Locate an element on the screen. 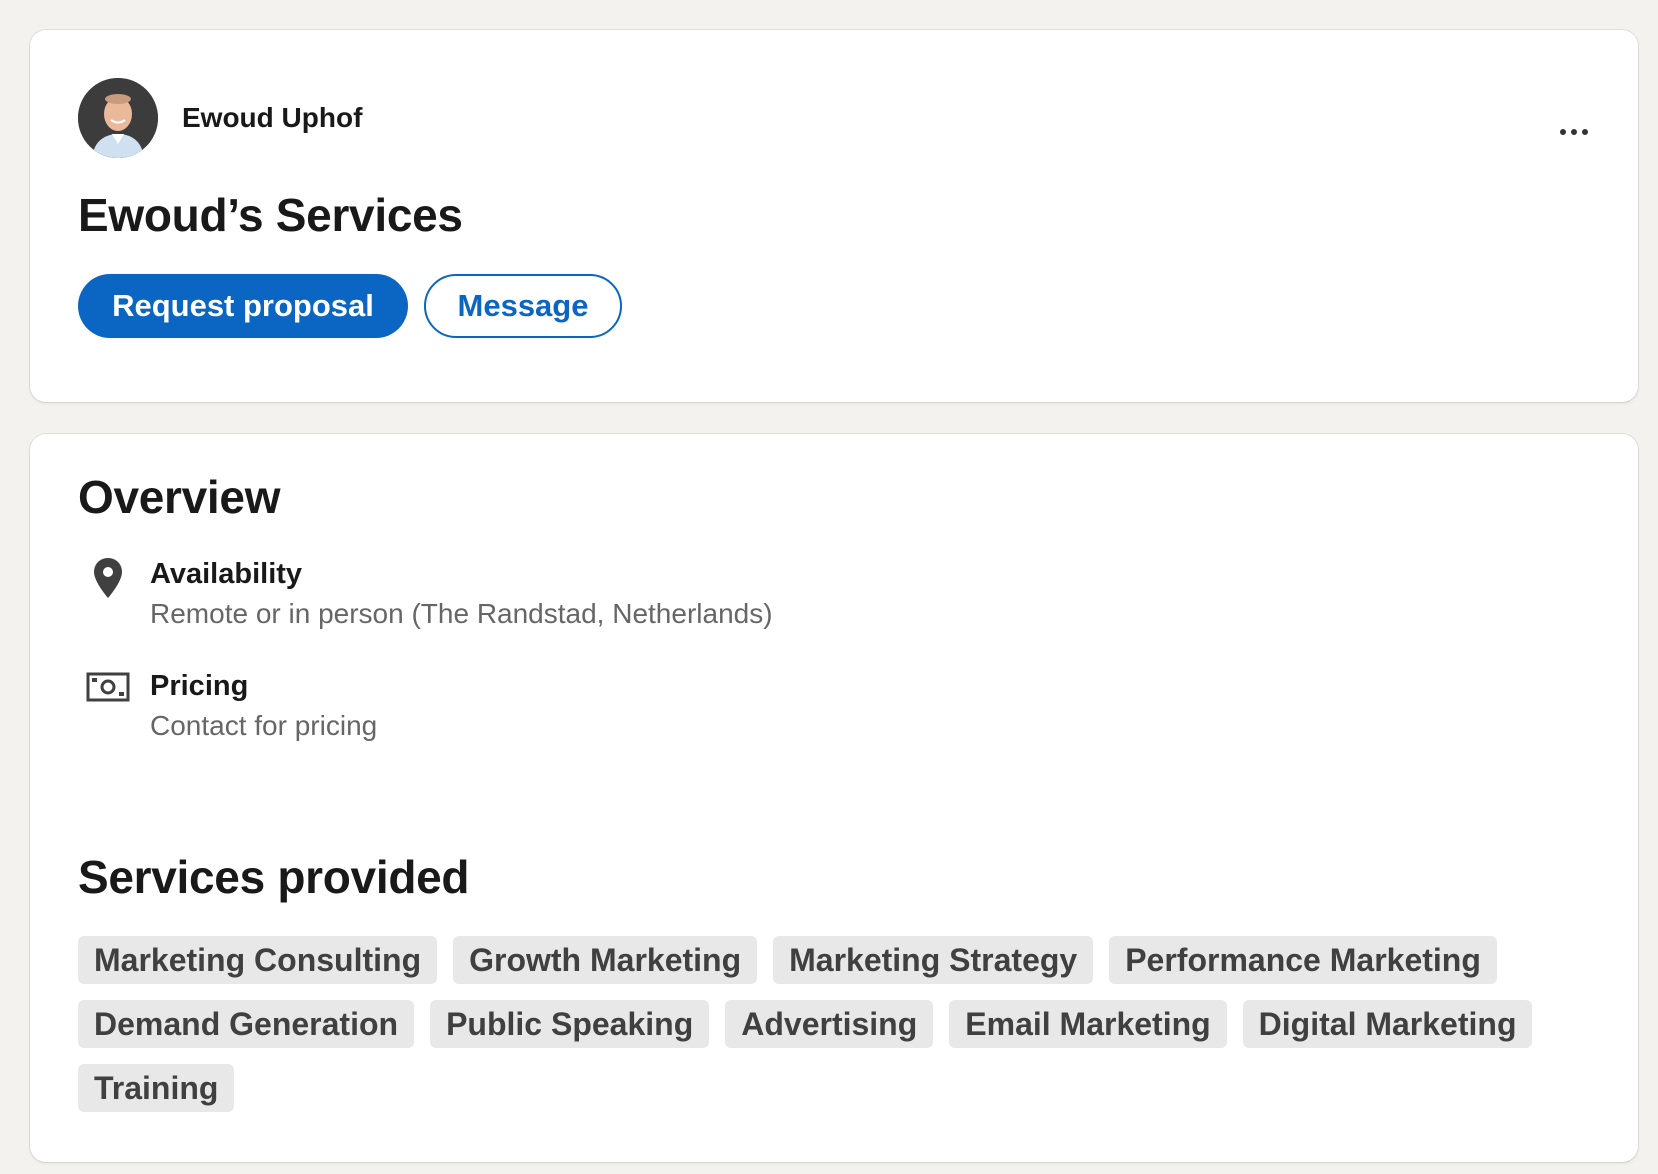  service-chip: Digital Marketing is located at coordinates (1387, 1024).